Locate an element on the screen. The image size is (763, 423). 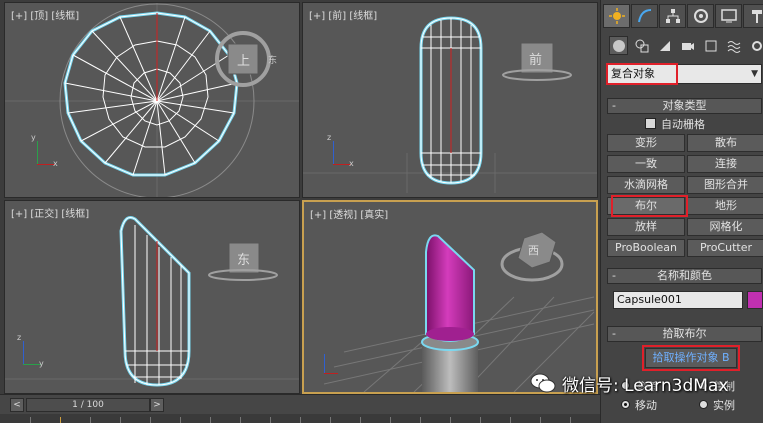
highlight-category is located at coordinates (642, 74).